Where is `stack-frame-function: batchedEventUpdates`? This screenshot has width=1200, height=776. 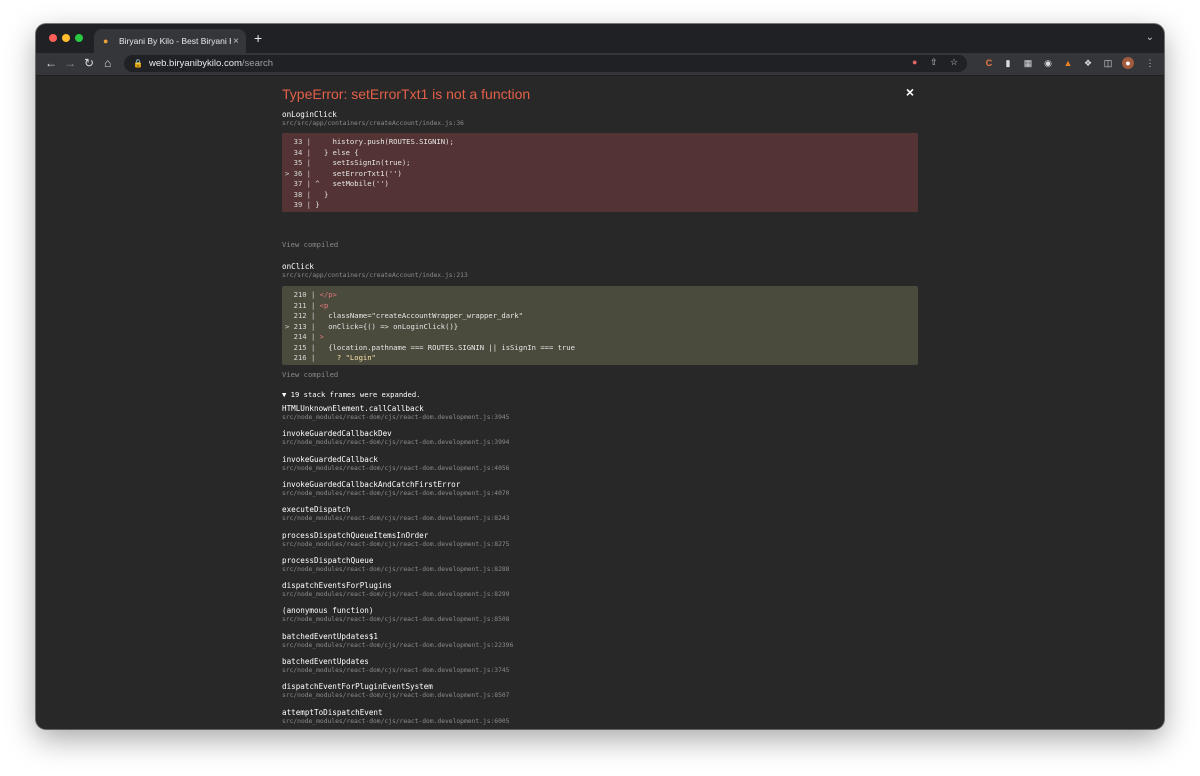
stack-frame-function: batchedEventUpdates is located at coordinates (325, 661).